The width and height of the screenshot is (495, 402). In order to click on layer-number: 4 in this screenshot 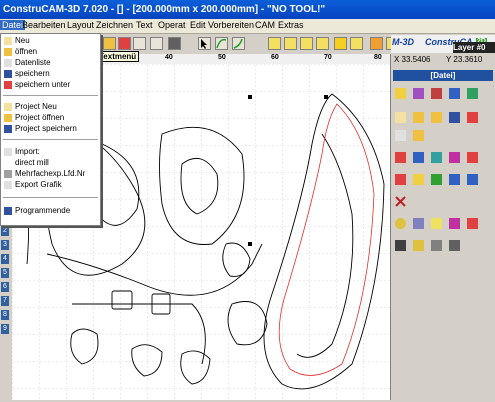, I will do `click(5, 259)`.